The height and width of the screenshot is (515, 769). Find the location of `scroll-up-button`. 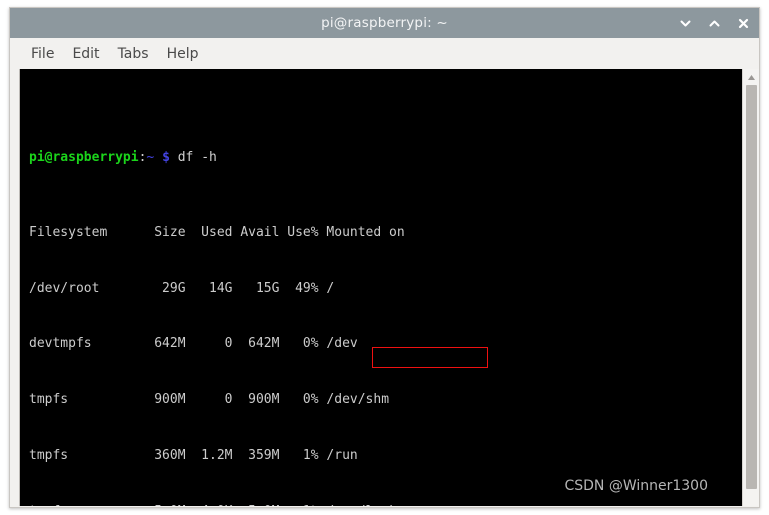

scroll-up-button is located at coordinates (751, 77).